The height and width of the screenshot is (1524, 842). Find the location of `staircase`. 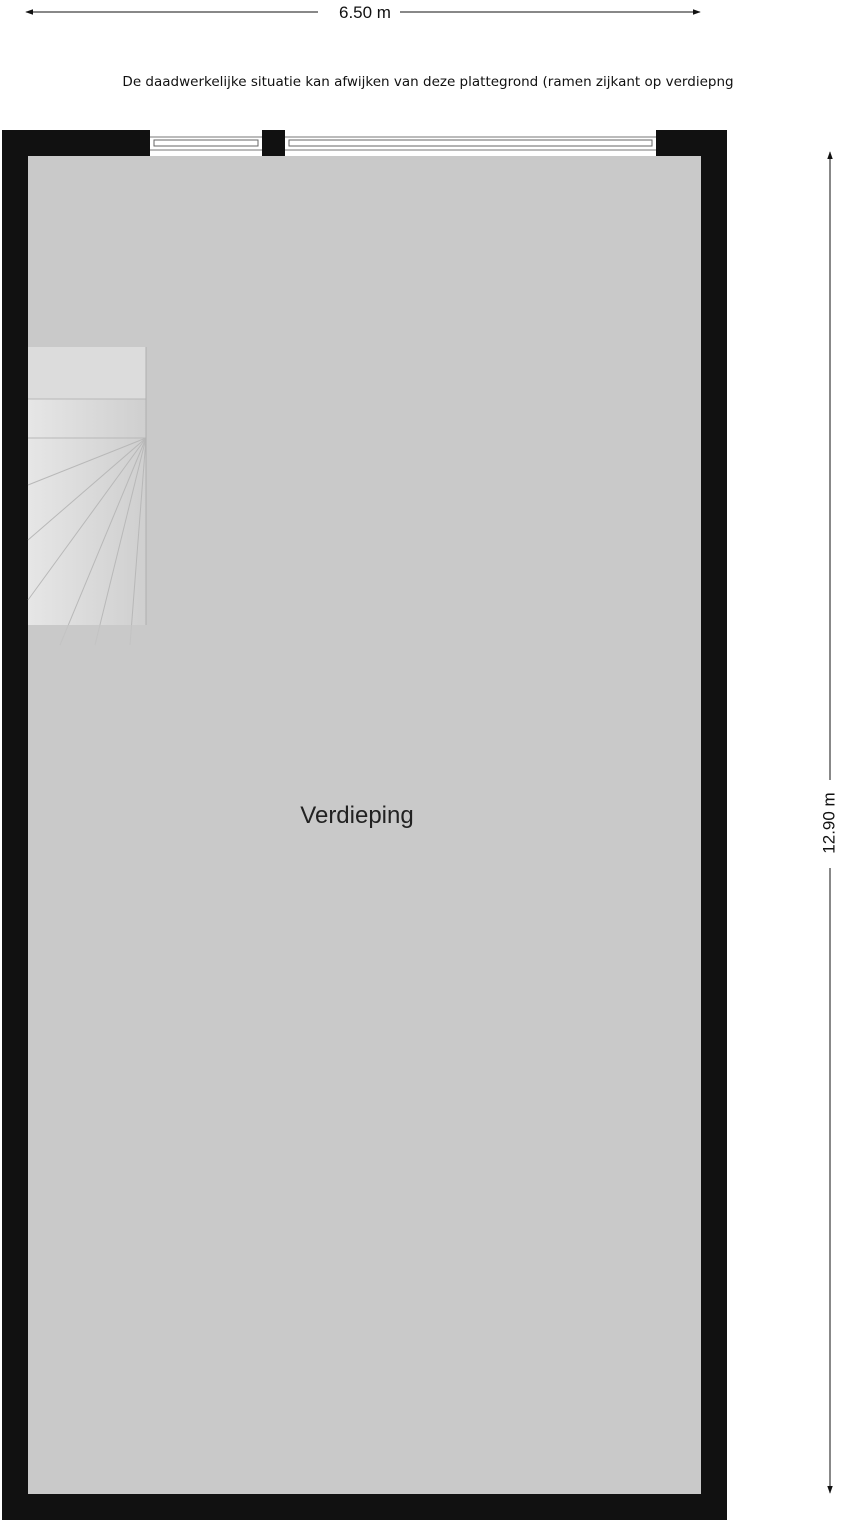

staircase is located at coordinates (87, 496).